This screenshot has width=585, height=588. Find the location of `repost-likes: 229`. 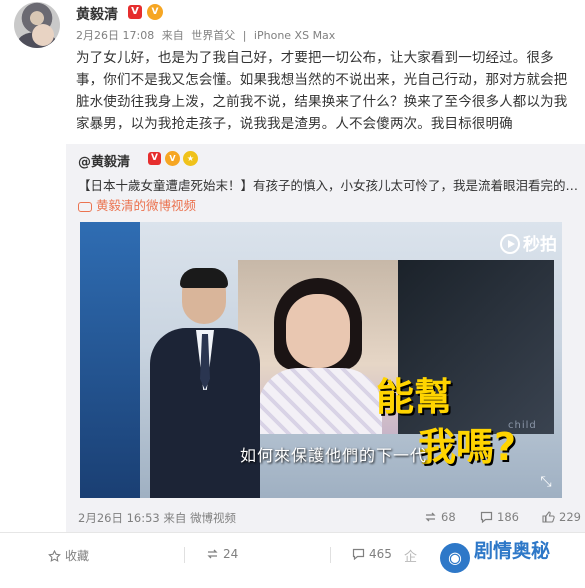

repost-likes: 229 is located at coordinates (561, 517).